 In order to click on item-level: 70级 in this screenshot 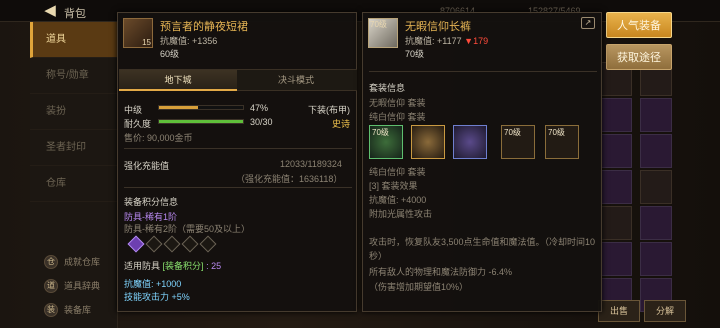, I will do `click(415, 54)`.